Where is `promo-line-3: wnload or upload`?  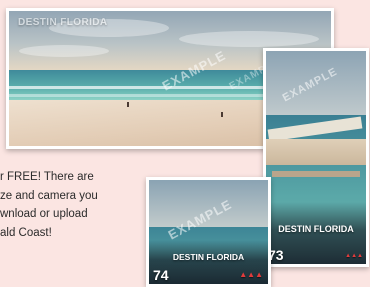 promo-line-3: wnload or upload is located at coordinates (44, 214).